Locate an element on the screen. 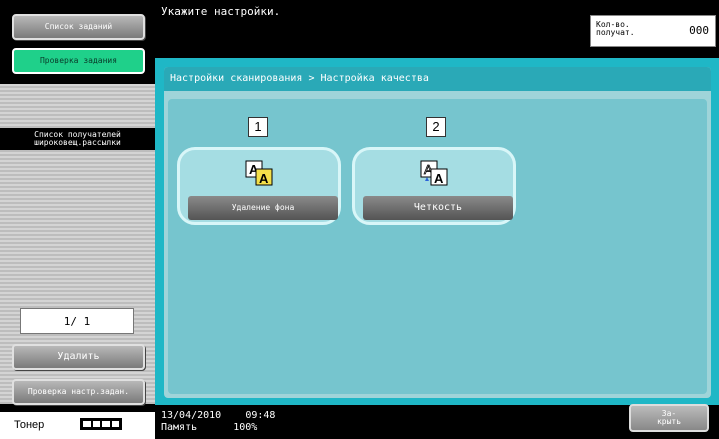 This screenshot has height=439, width=719. option-background-removal: 1 A A Удаление фона is located at coordinates (259, 171).